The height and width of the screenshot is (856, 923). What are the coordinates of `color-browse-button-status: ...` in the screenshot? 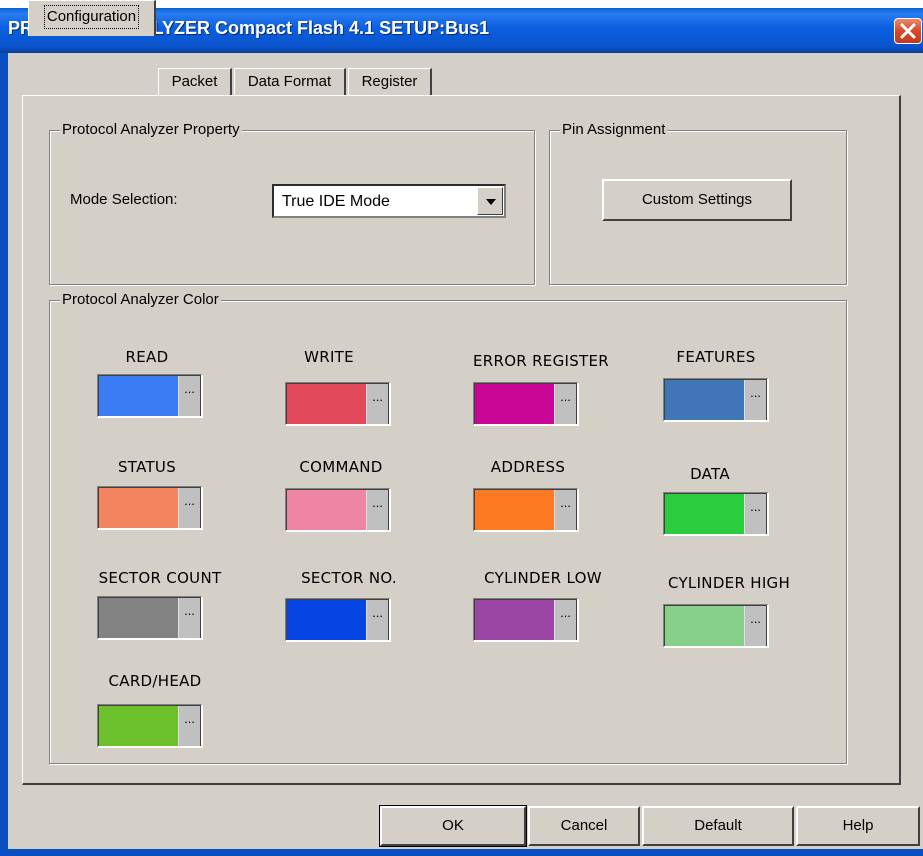 It's located at (189, 508).